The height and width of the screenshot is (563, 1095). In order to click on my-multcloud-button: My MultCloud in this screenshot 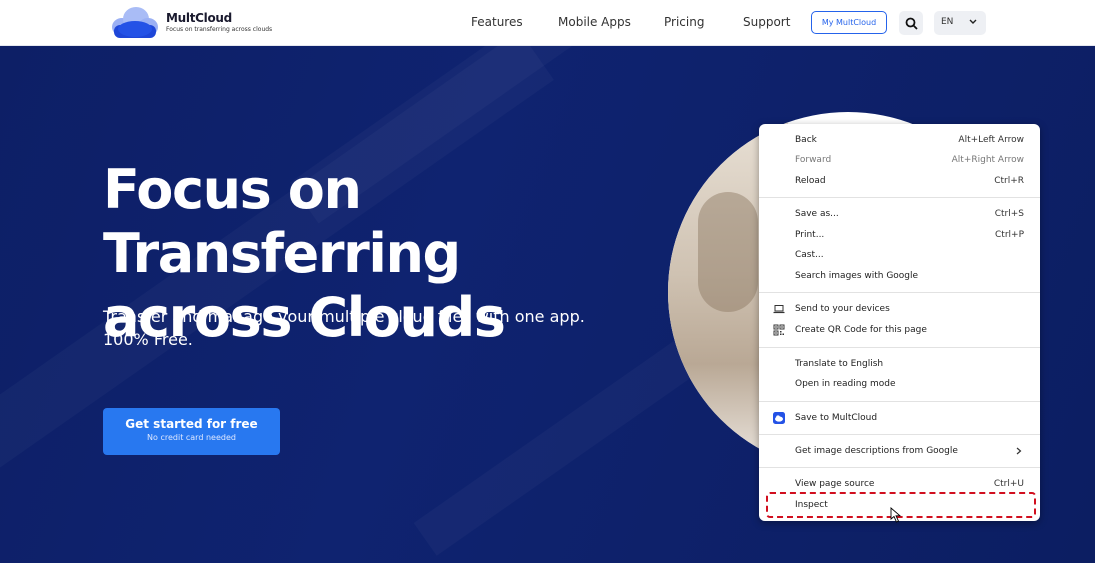, I will do `click(849, 22)`.